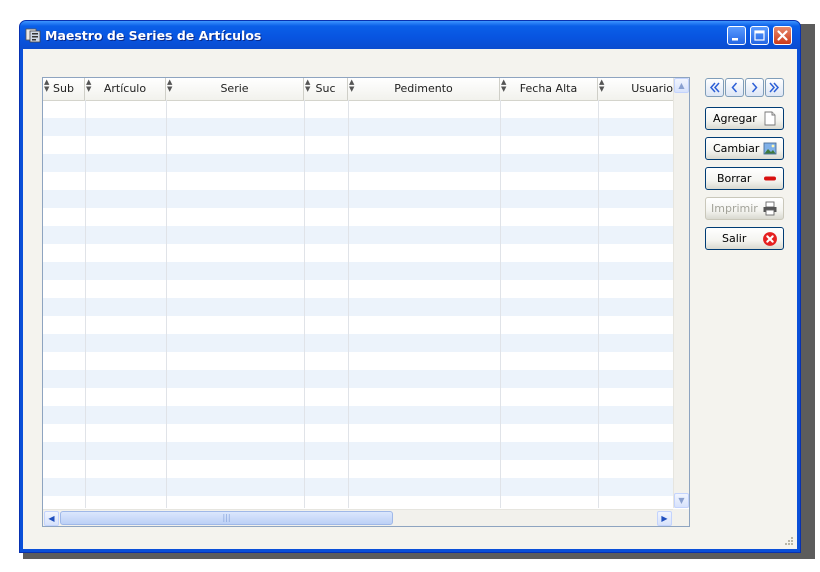 This screenshot has height=572, width=820. I want to click on horizontal-scrollbar: ◀ ||| ▶, so click(358, 517).